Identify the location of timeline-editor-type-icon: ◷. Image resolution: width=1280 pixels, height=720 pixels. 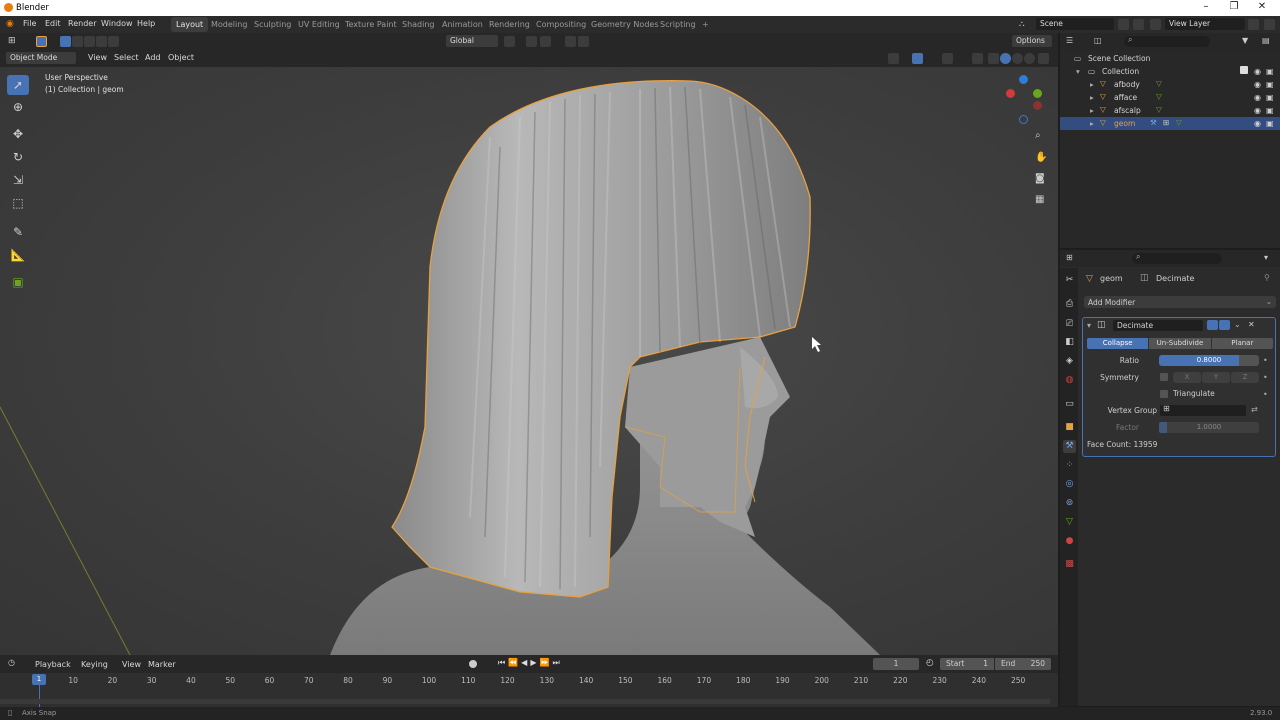
(13, 663).